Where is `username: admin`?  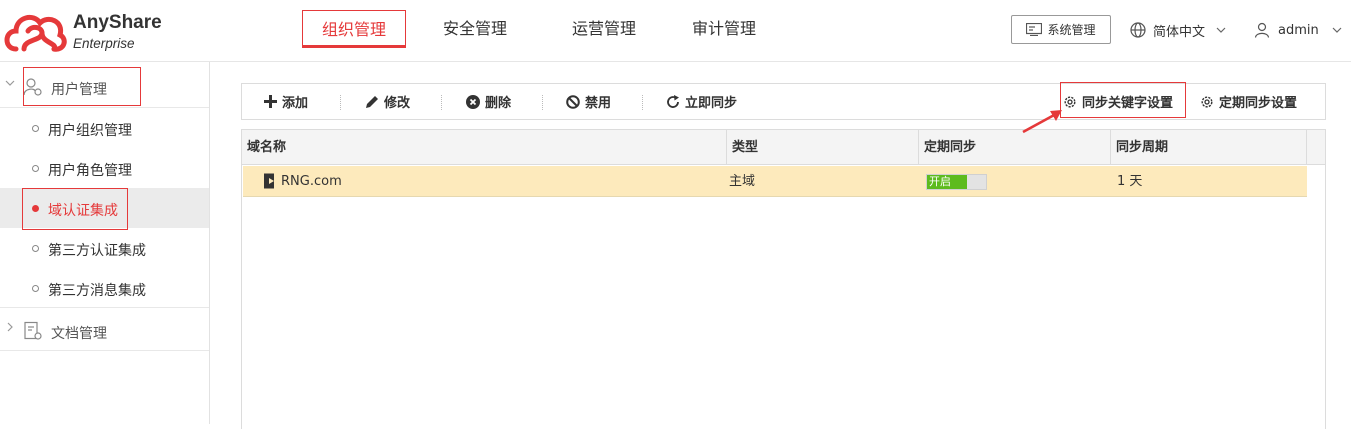 username: admin is located at coordinates (1298, 30).